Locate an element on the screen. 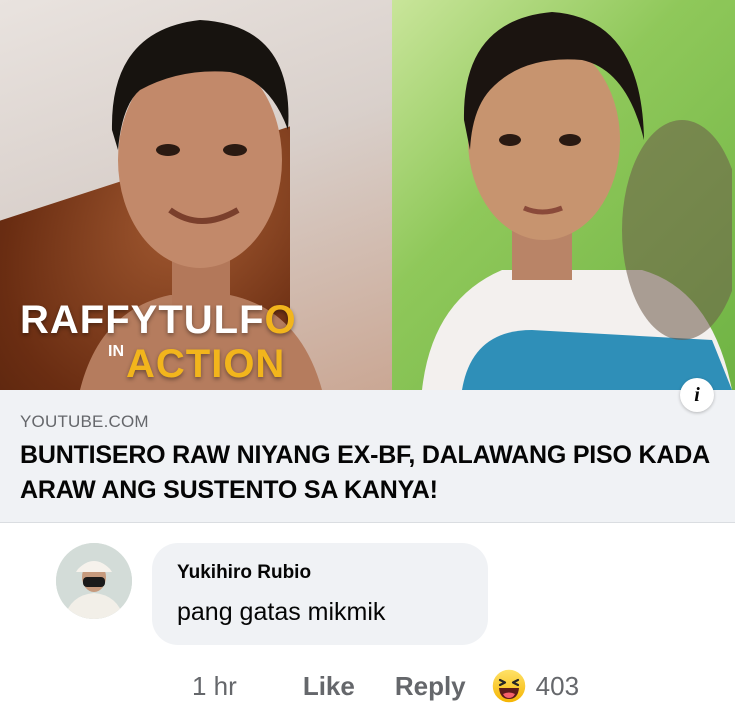  comment-text: pang gatas mikmik is located at coordinates (281, 612).